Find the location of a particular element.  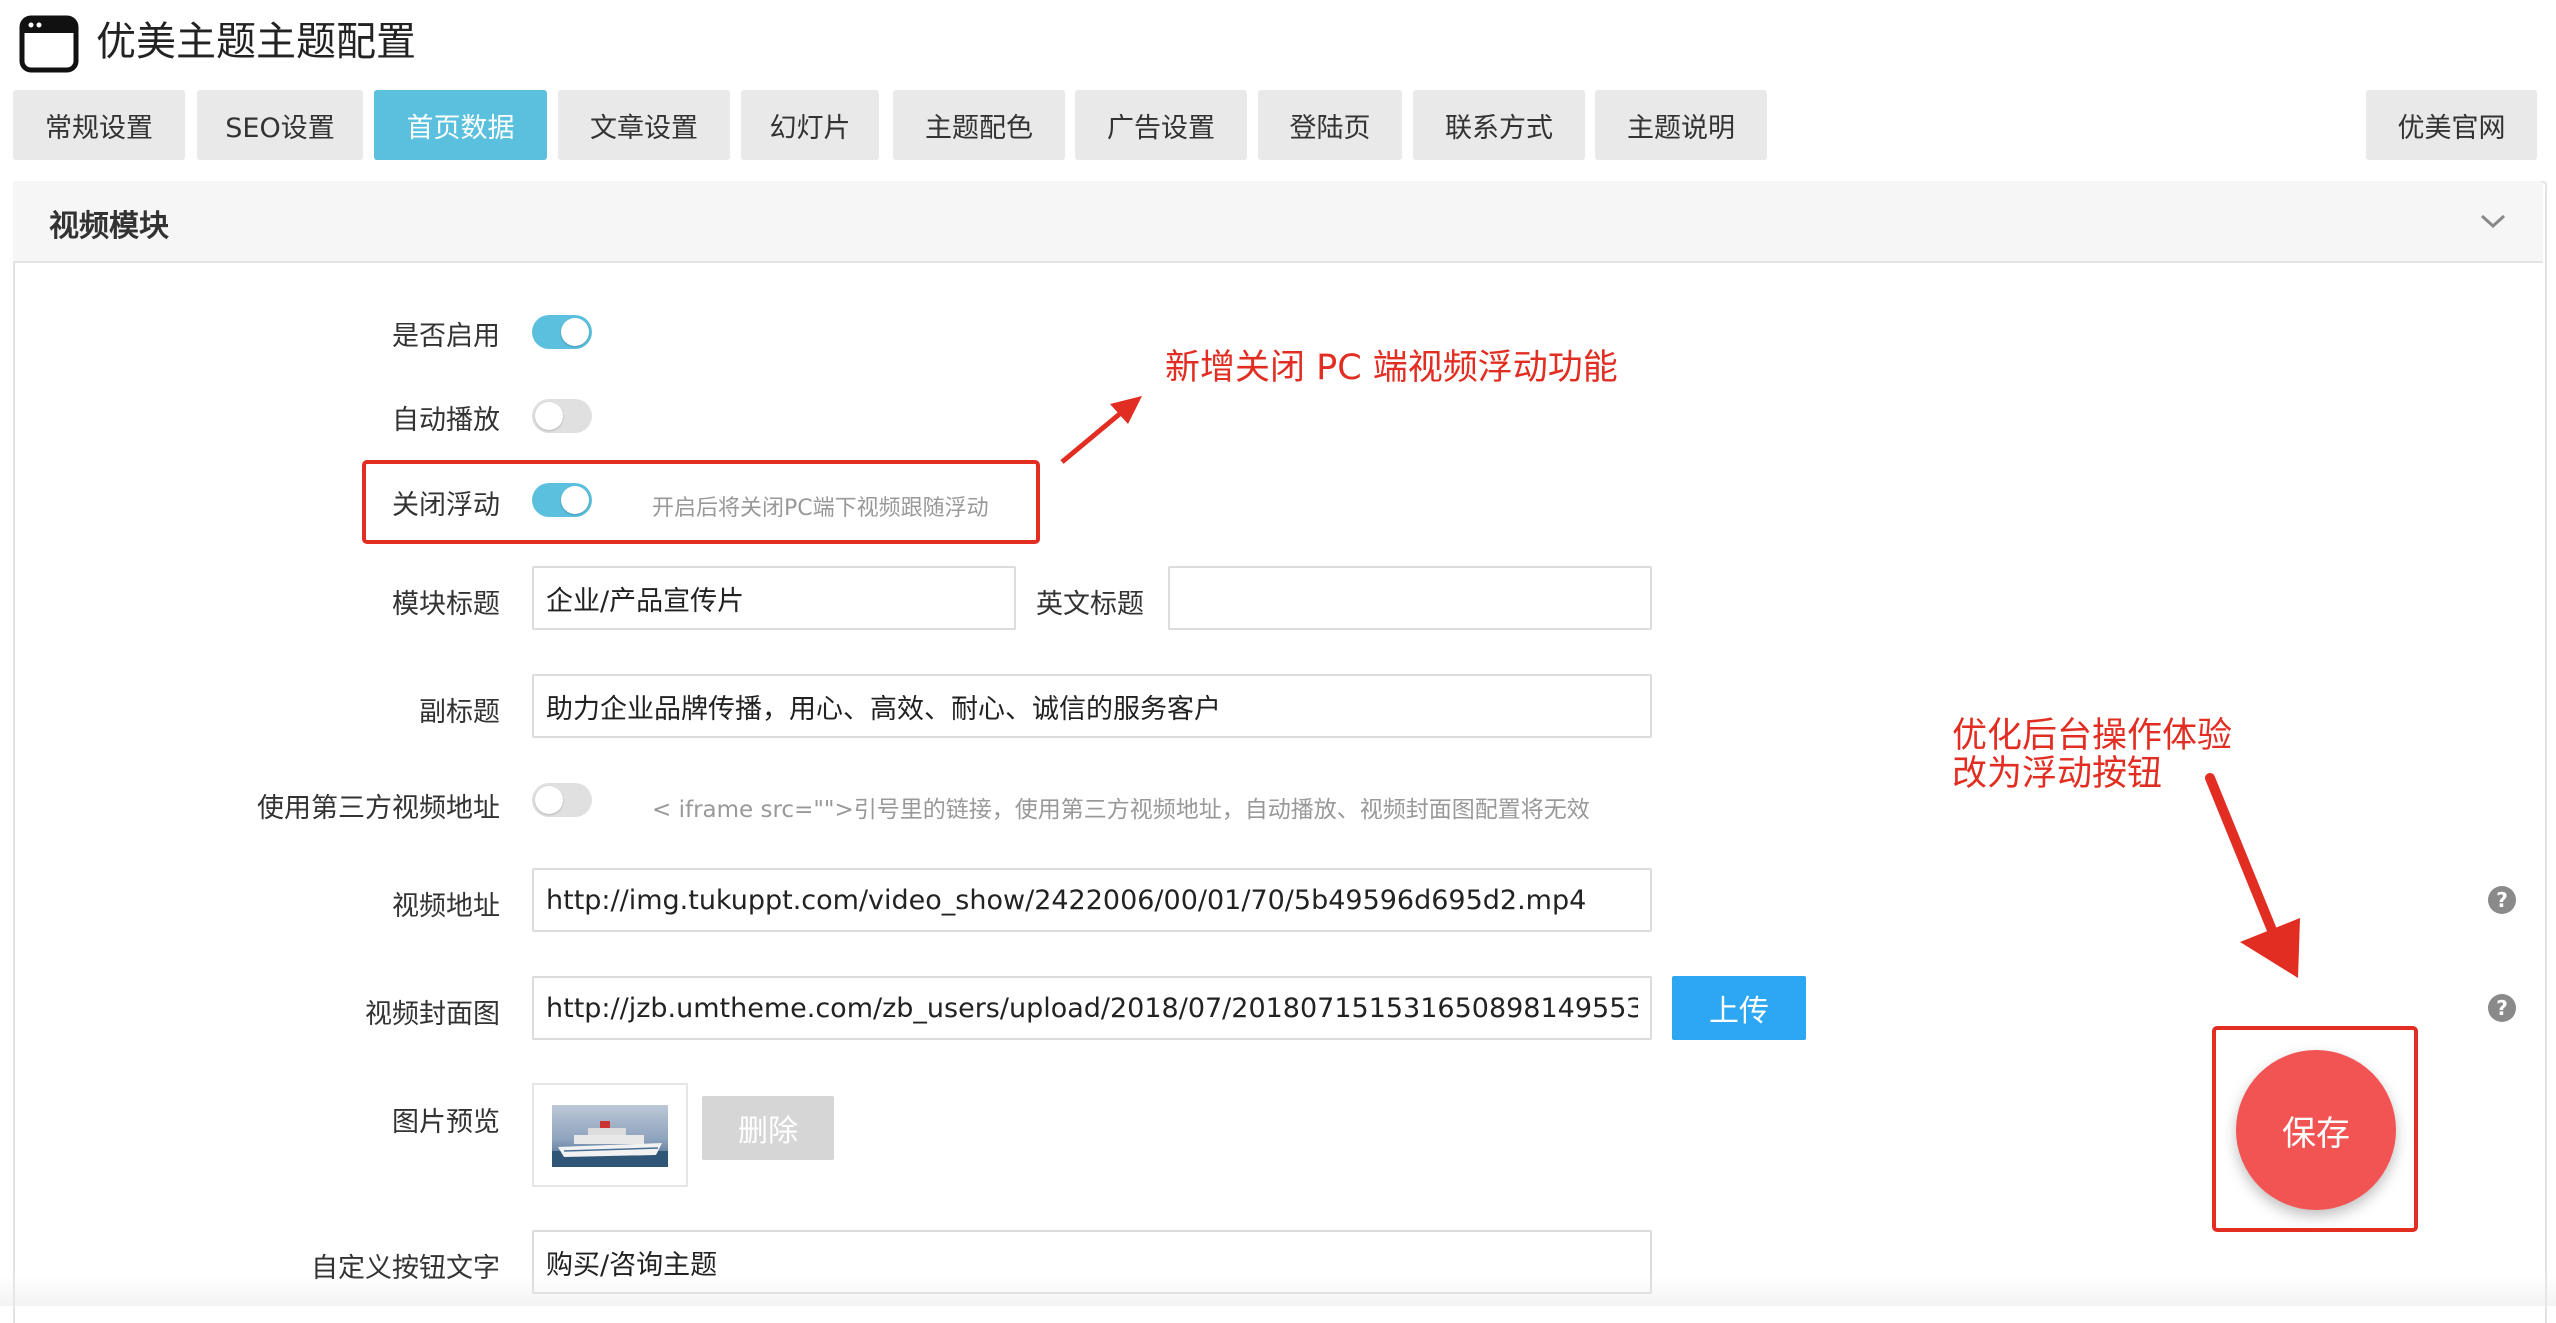

page-title: 优美主题主题配置 is located at coordinates (256, 42).